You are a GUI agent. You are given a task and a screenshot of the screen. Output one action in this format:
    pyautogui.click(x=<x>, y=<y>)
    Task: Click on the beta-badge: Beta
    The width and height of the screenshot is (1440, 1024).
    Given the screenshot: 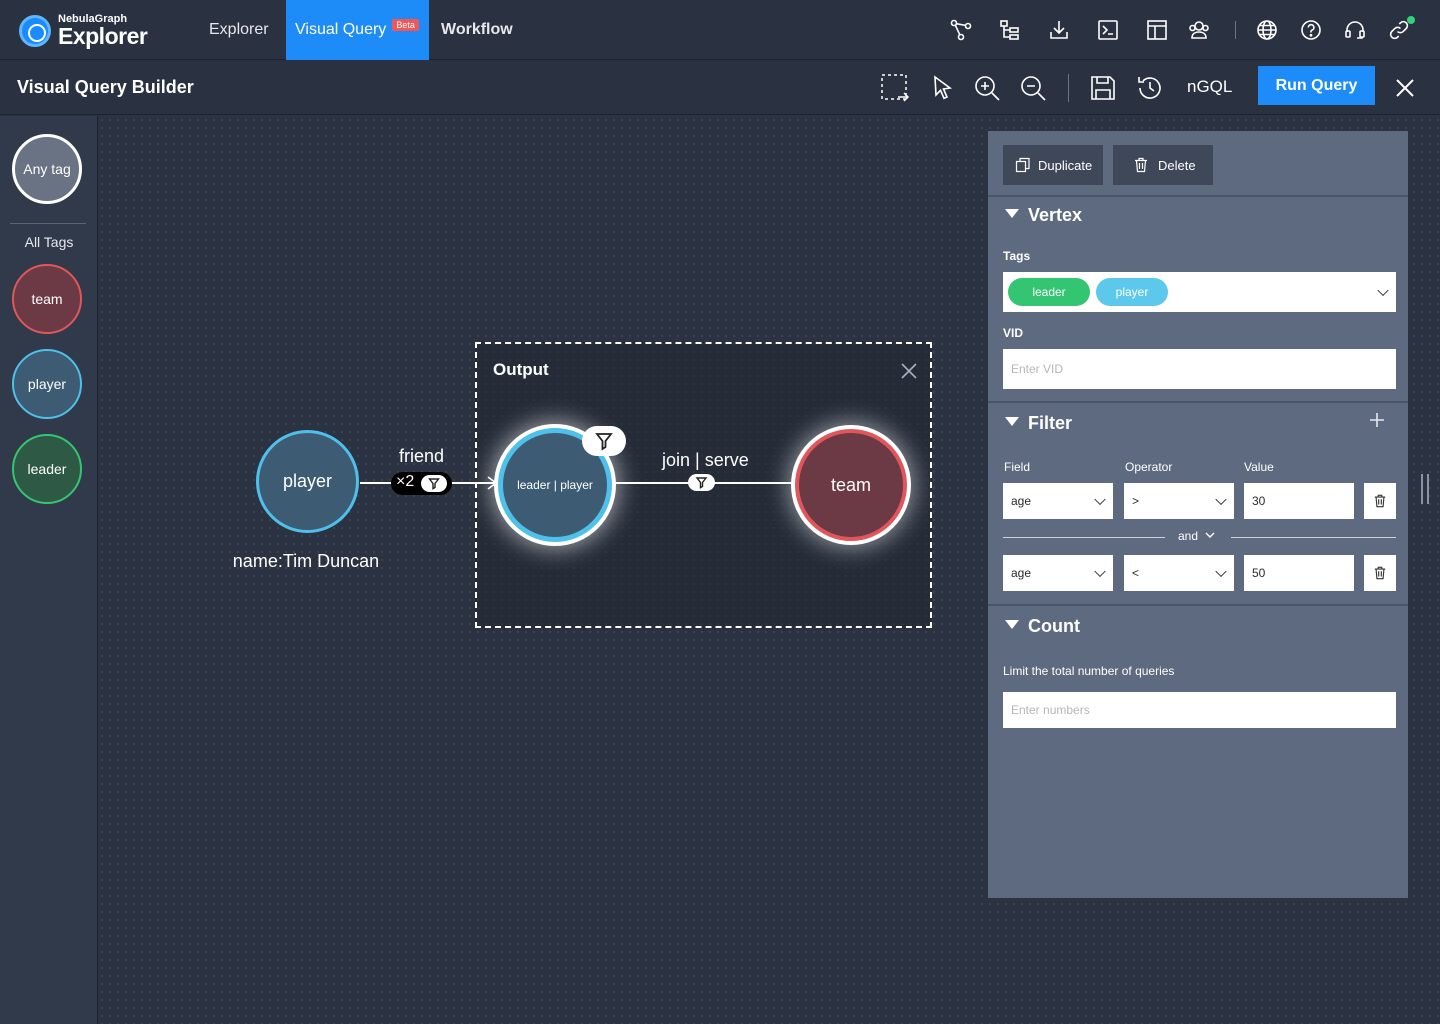 What is the action you would take?
    pyautogui.click(x=405, y=25)
    